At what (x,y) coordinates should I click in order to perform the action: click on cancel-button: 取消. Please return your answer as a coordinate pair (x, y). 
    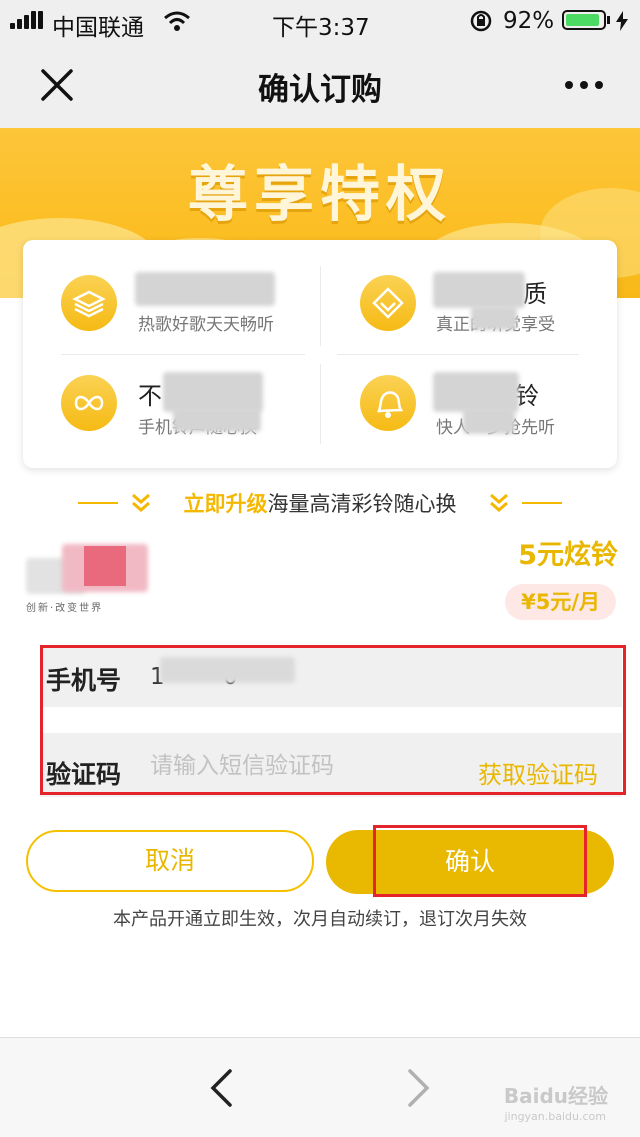
    Looking at the image, I should click on (170, 861).